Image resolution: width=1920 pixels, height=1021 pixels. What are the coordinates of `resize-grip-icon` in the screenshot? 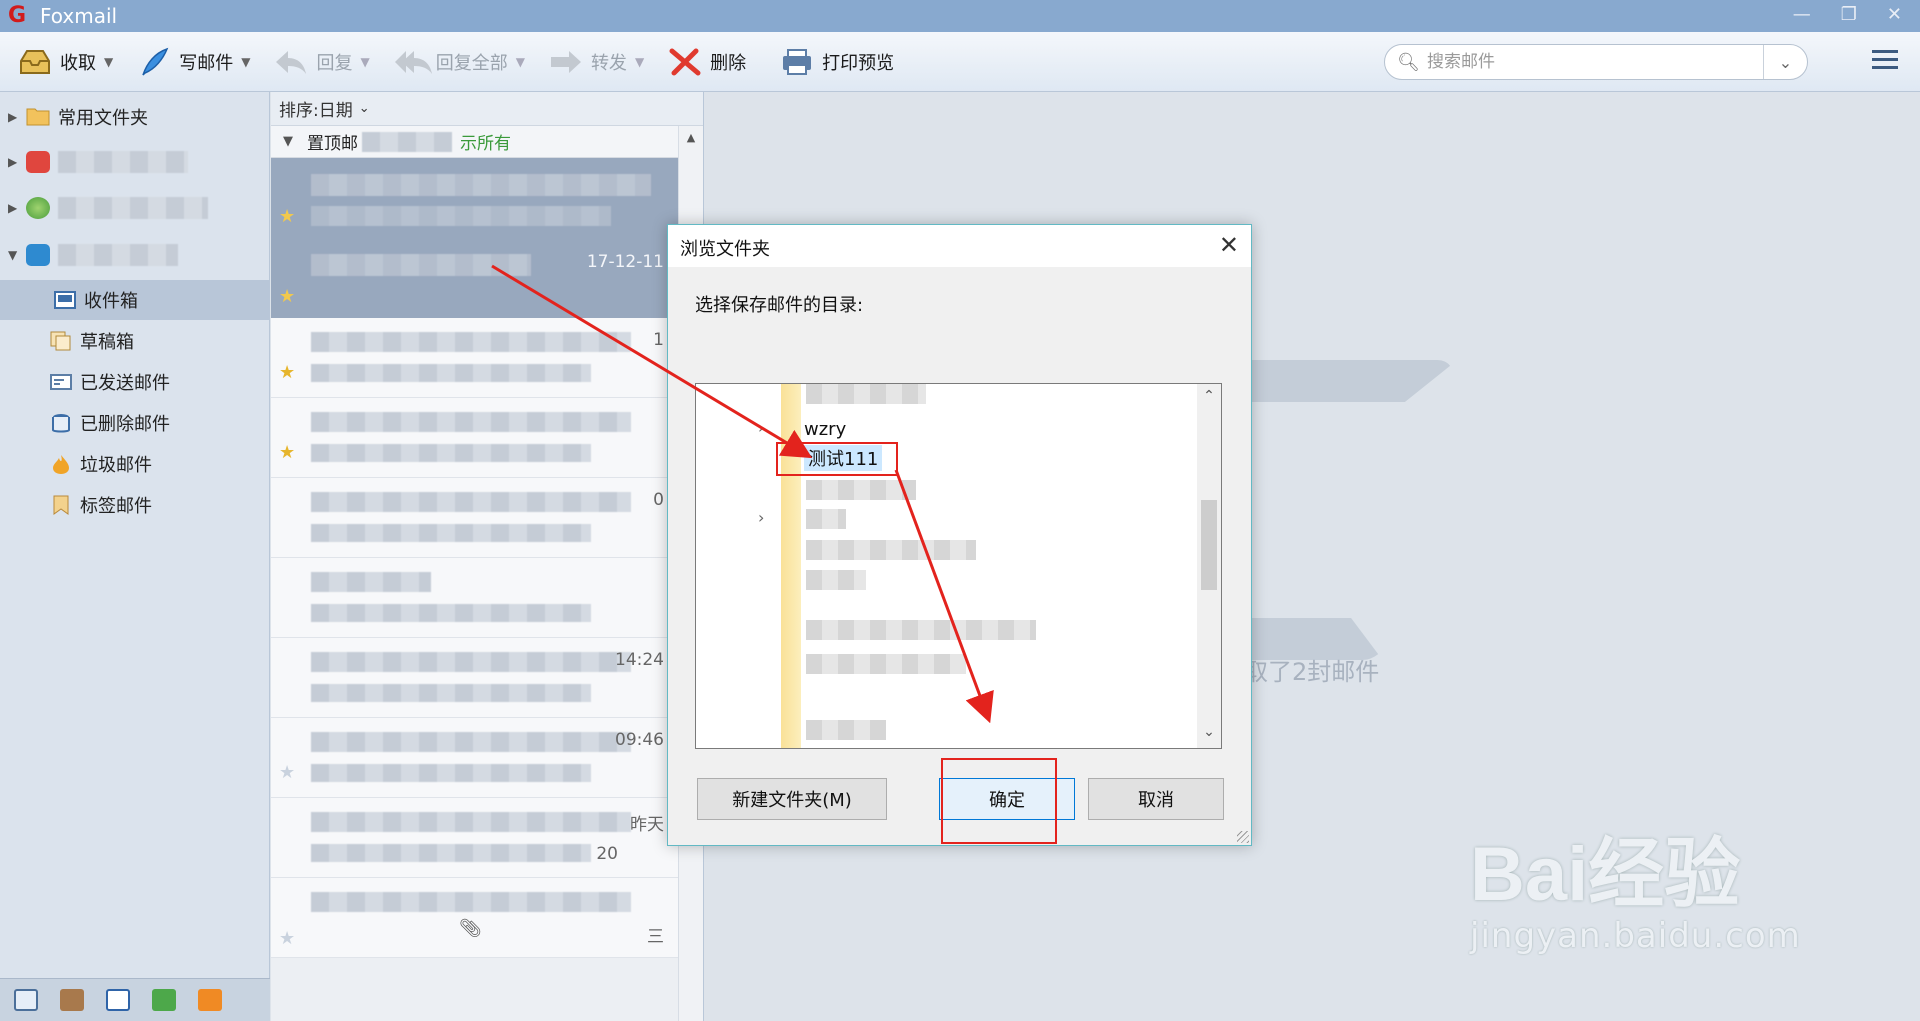 It's located at (1243, 837).